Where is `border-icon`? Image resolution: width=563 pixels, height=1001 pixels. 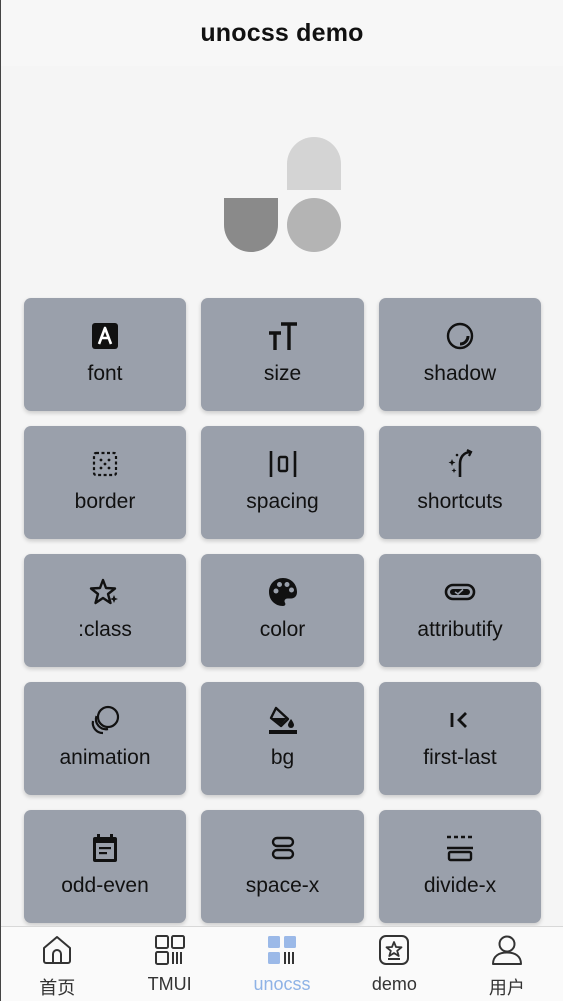
border-icon is located at coordinates (105, 464).